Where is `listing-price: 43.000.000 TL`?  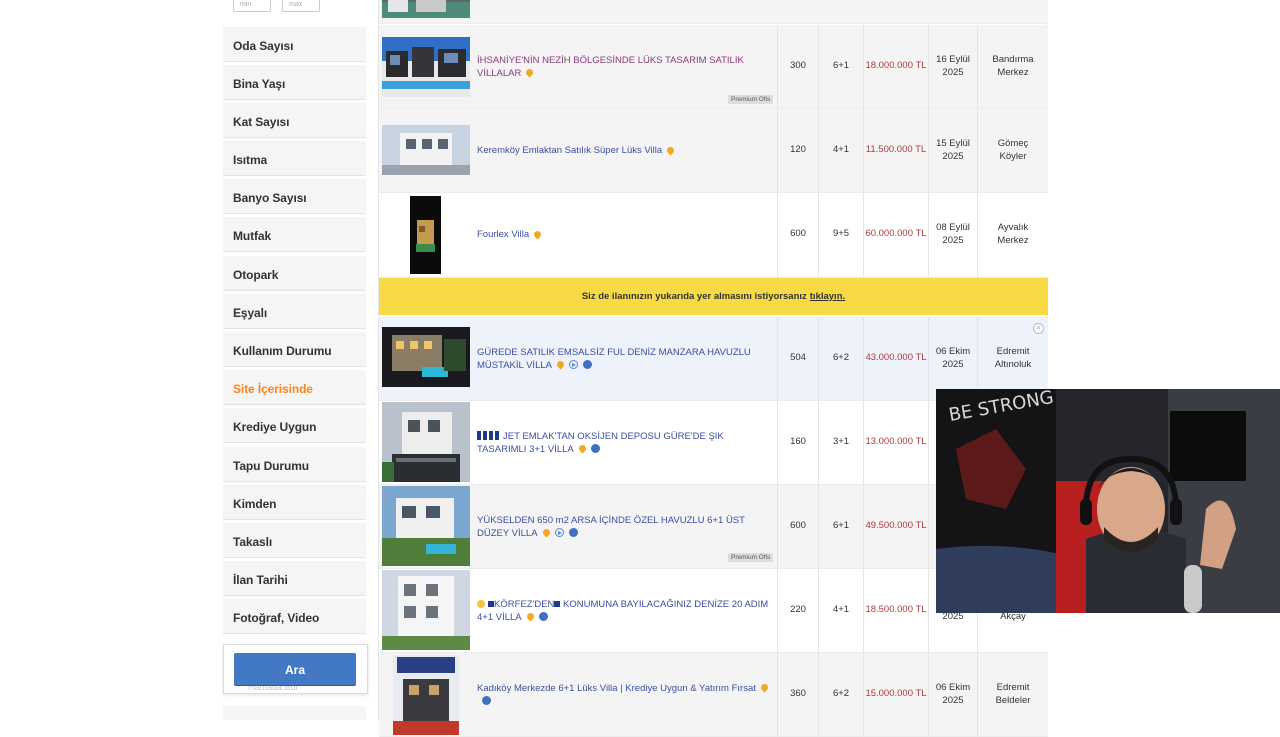
listing-price: 43.000.000 TL is located at coordinates (896, 358).